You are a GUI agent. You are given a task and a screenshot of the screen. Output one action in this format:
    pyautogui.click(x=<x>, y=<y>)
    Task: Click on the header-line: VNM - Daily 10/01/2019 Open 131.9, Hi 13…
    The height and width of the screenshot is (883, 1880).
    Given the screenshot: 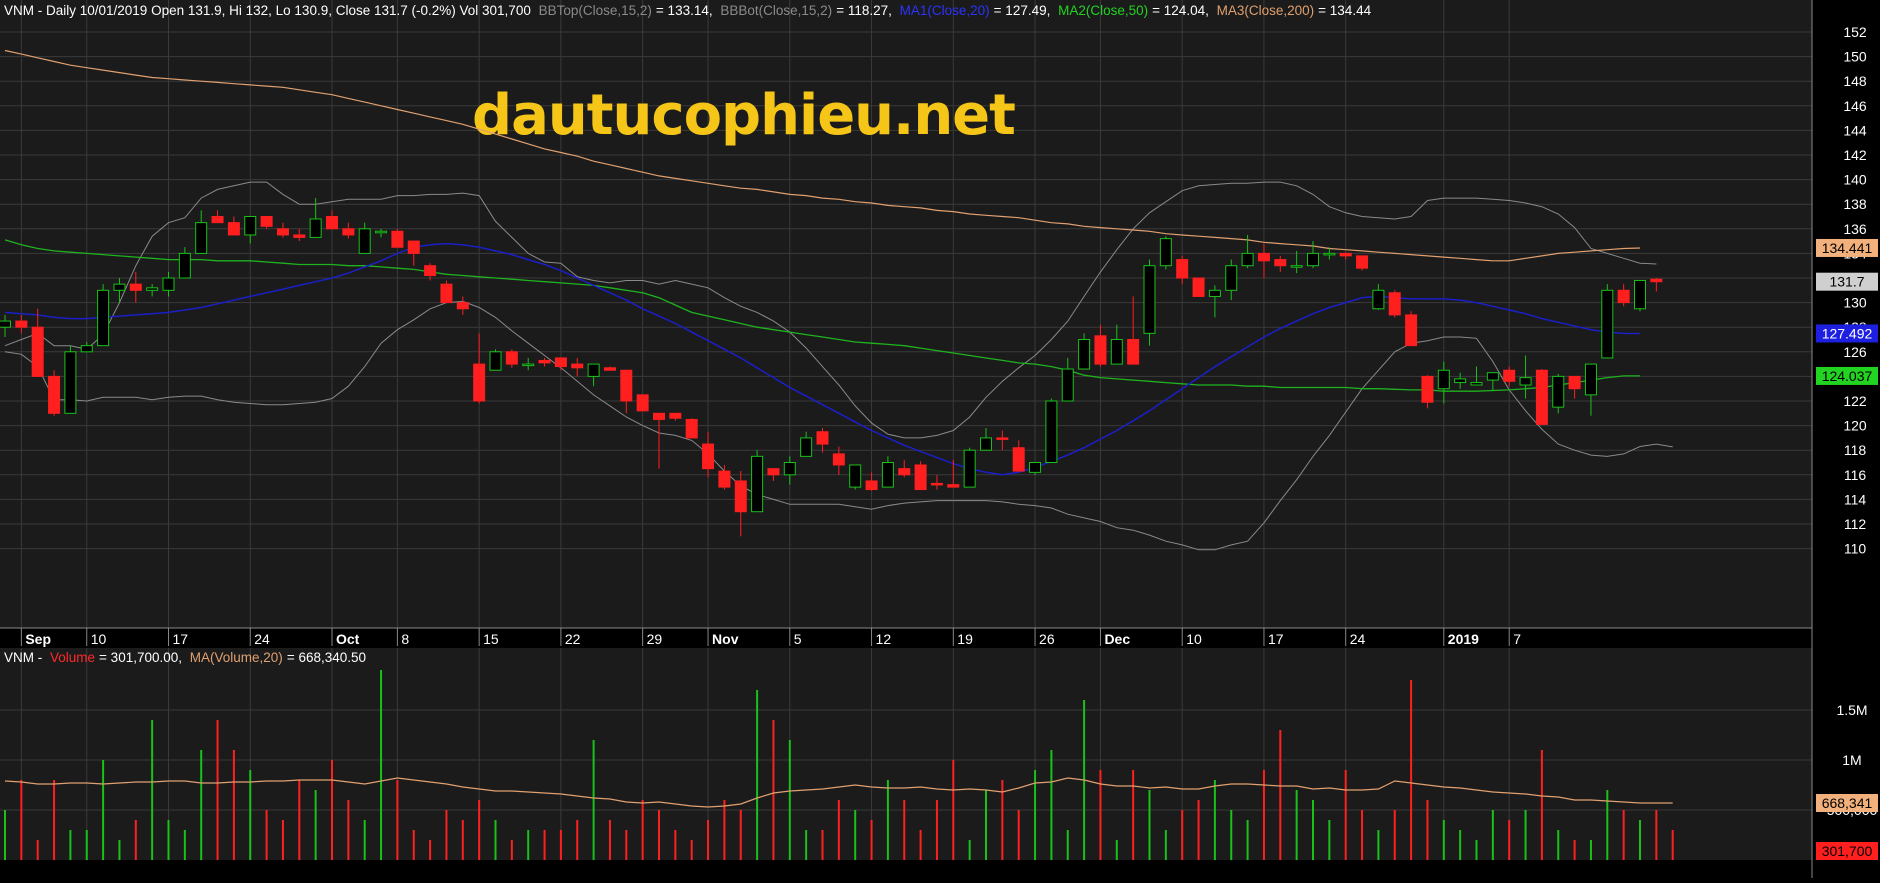 What is the action you would take?
    pyautogui.click(x=688, y=10)
    